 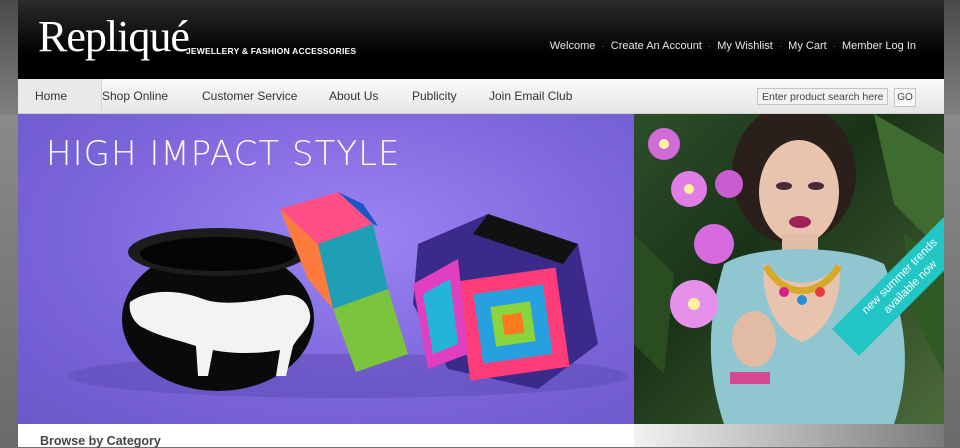 What do you see at coordinates (135, 96) in the screenshot?
I see `nav-item-shop-online: Shop Online` at bounding box center [135, 96].